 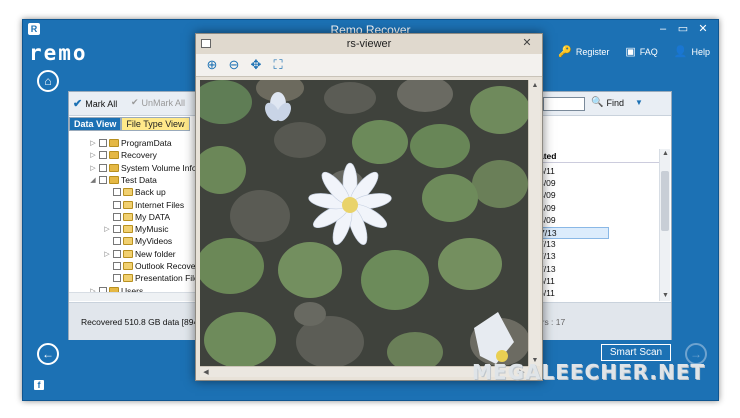 I want to click on tree-item: ▷ Users, so click(x=116, y=288).